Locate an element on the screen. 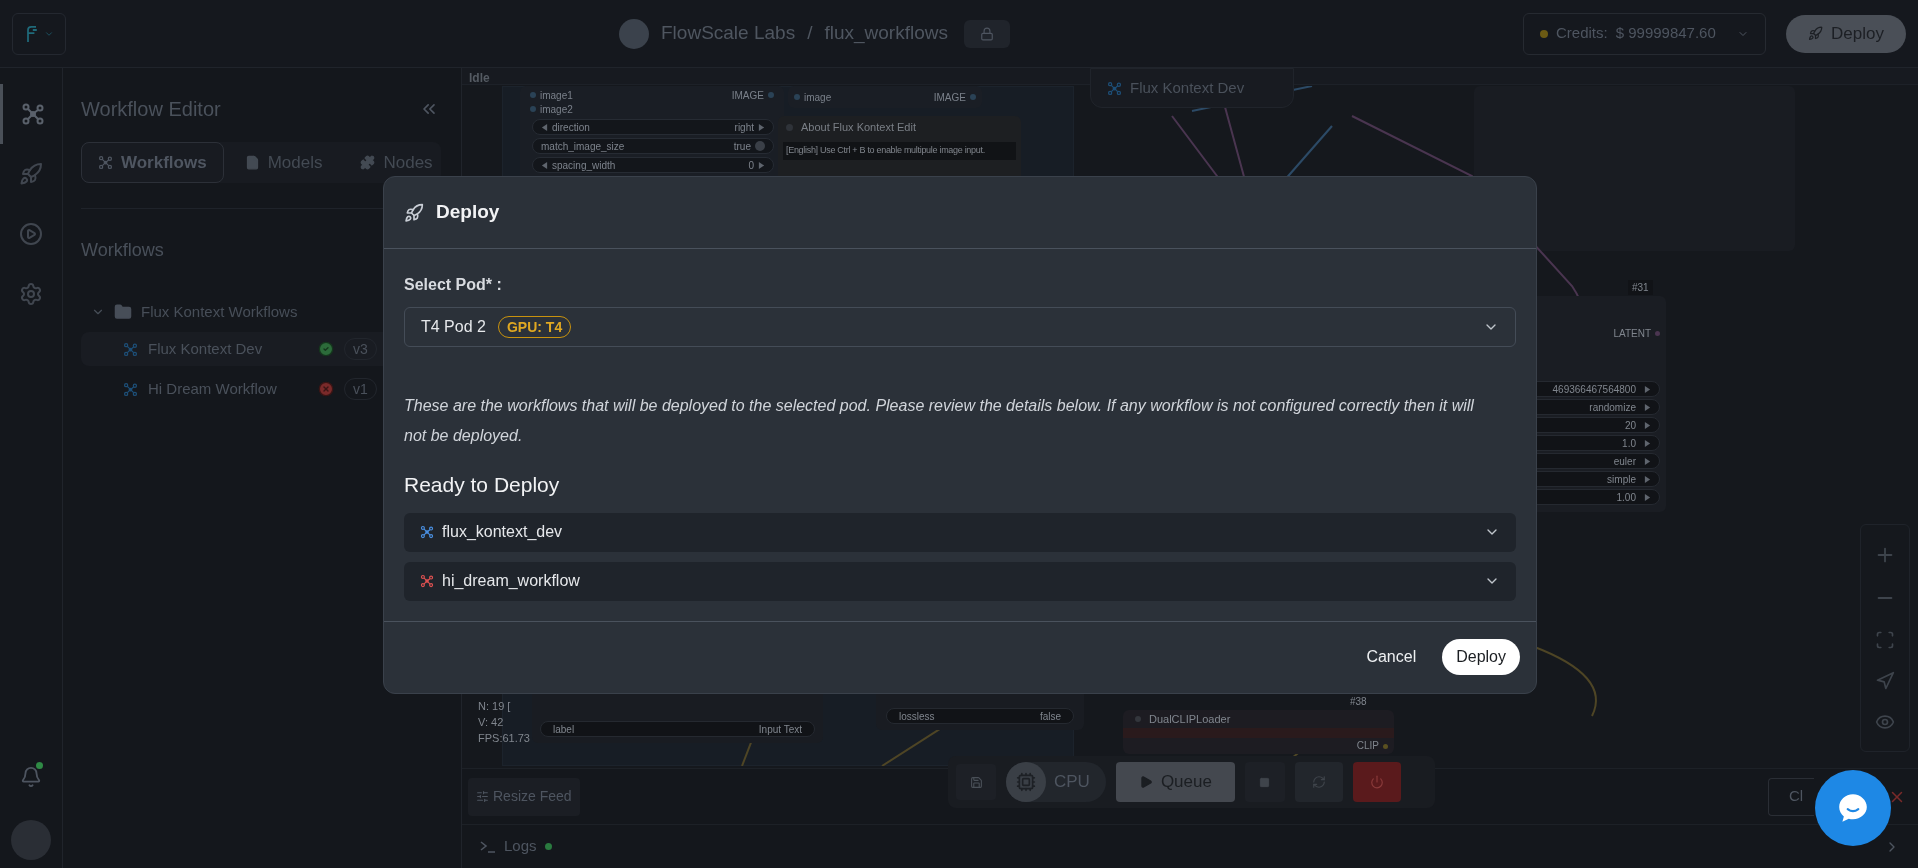 Image resolution: width=1918 pixels, height=868 pixels. check-circle-icon is located at coordinates (326, 349).